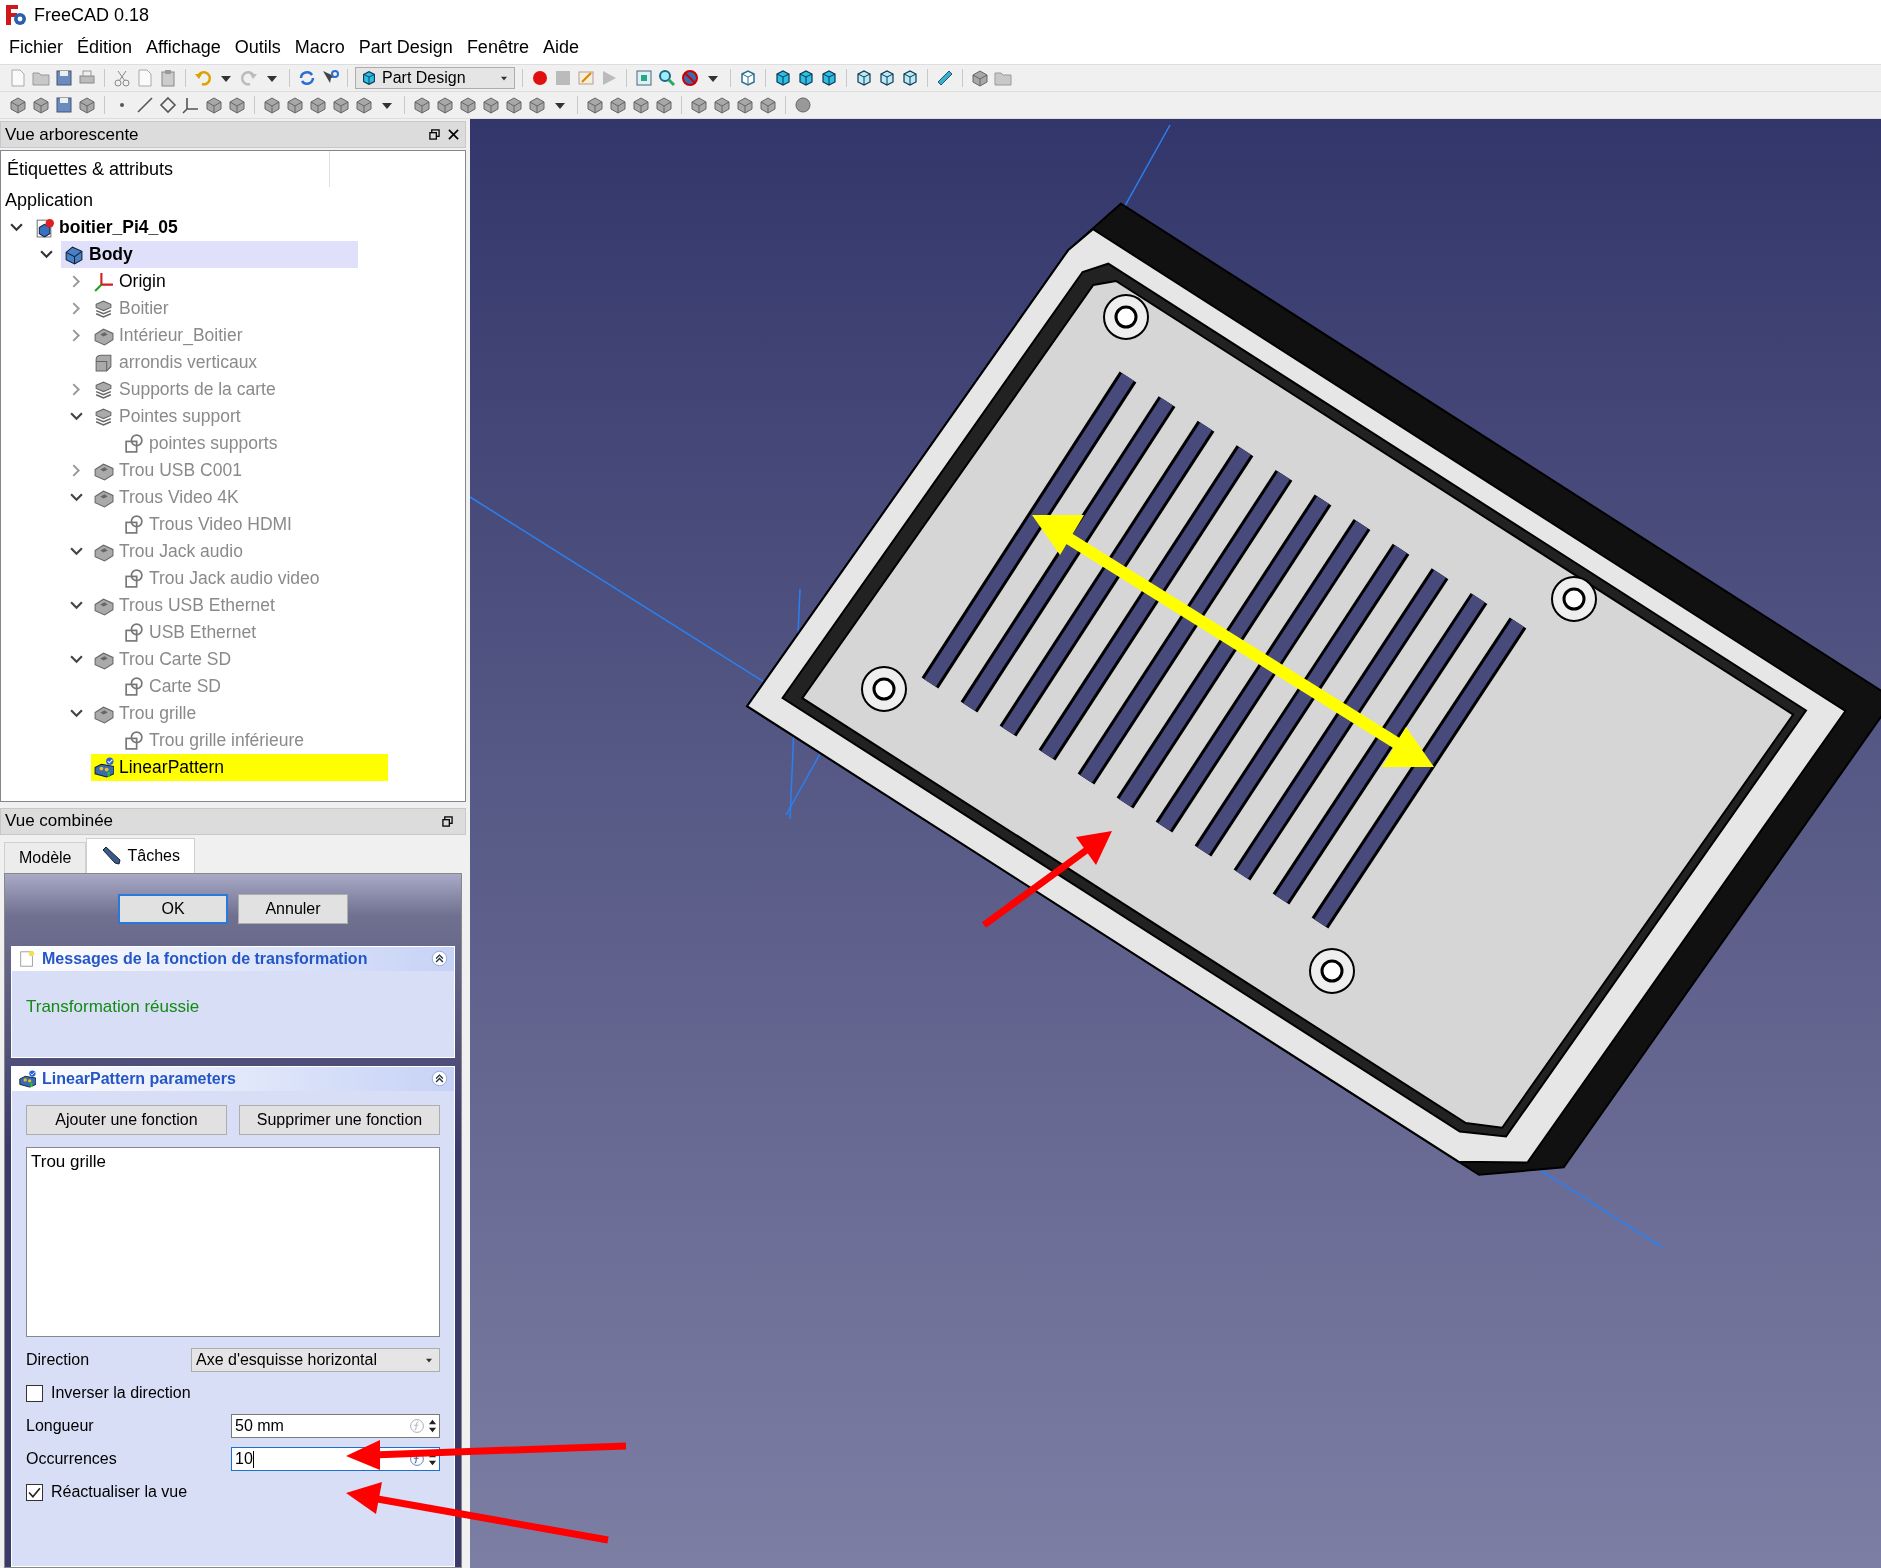  Describe the element at coordinates (307, 78) in the screenshot. I see `refresh-icon` at that location.